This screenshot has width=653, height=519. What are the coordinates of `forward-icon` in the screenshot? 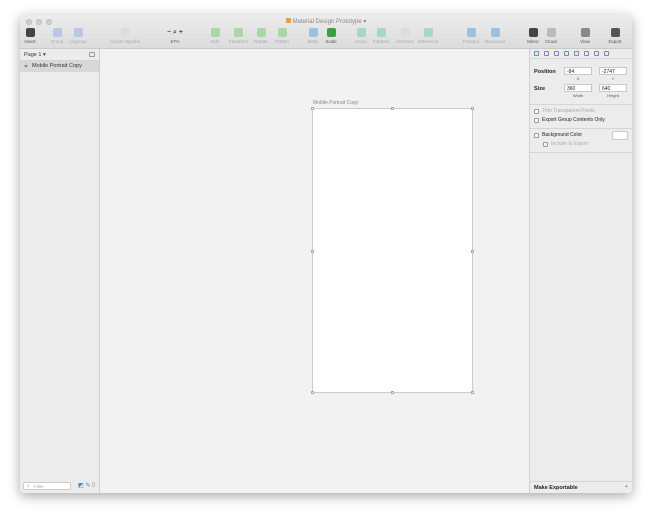 It's located at (471, 32).